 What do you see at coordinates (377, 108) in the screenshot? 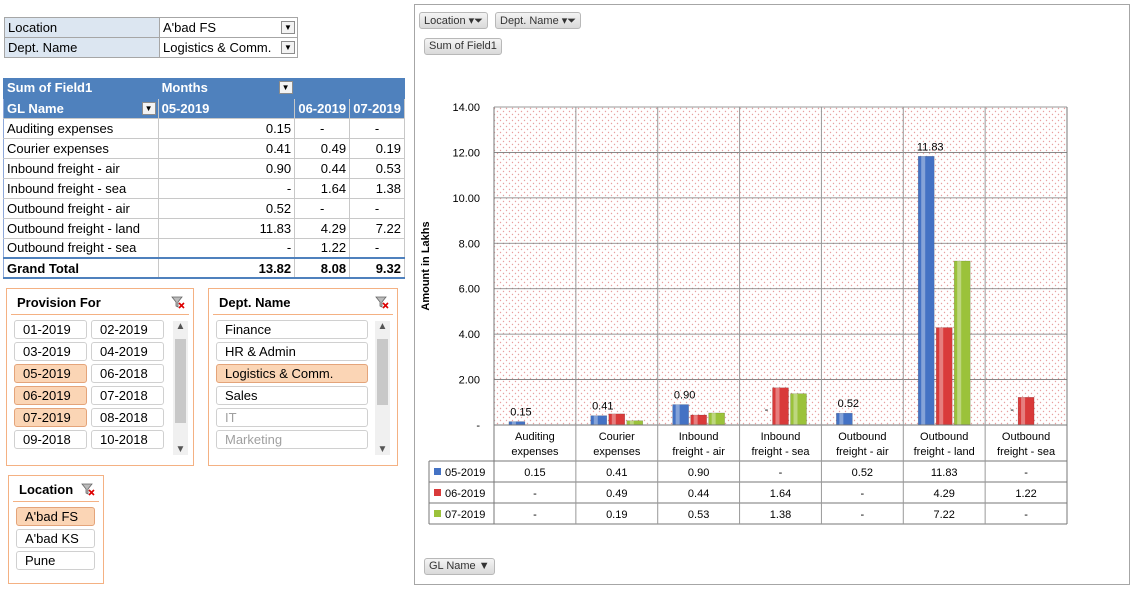
I see `month-header: 07-2019` at bounding box center [377, 108].